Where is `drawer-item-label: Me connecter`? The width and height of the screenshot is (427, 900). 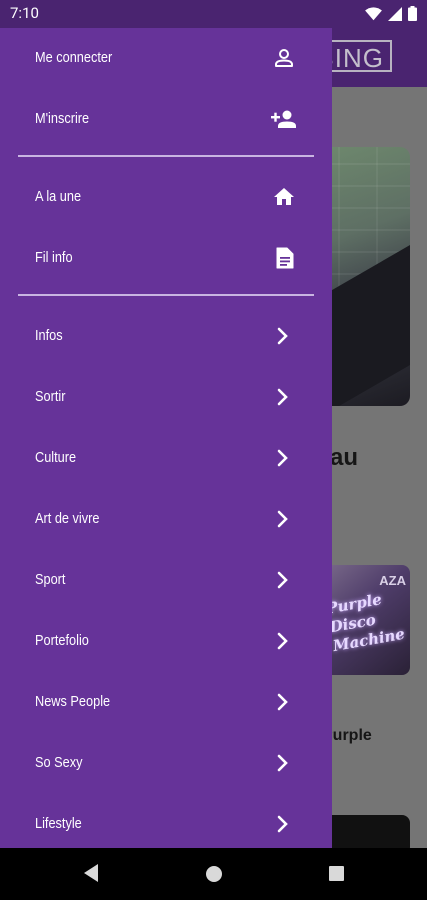
drawer-item-label: Me connecter is located at coordinates (74, 57).